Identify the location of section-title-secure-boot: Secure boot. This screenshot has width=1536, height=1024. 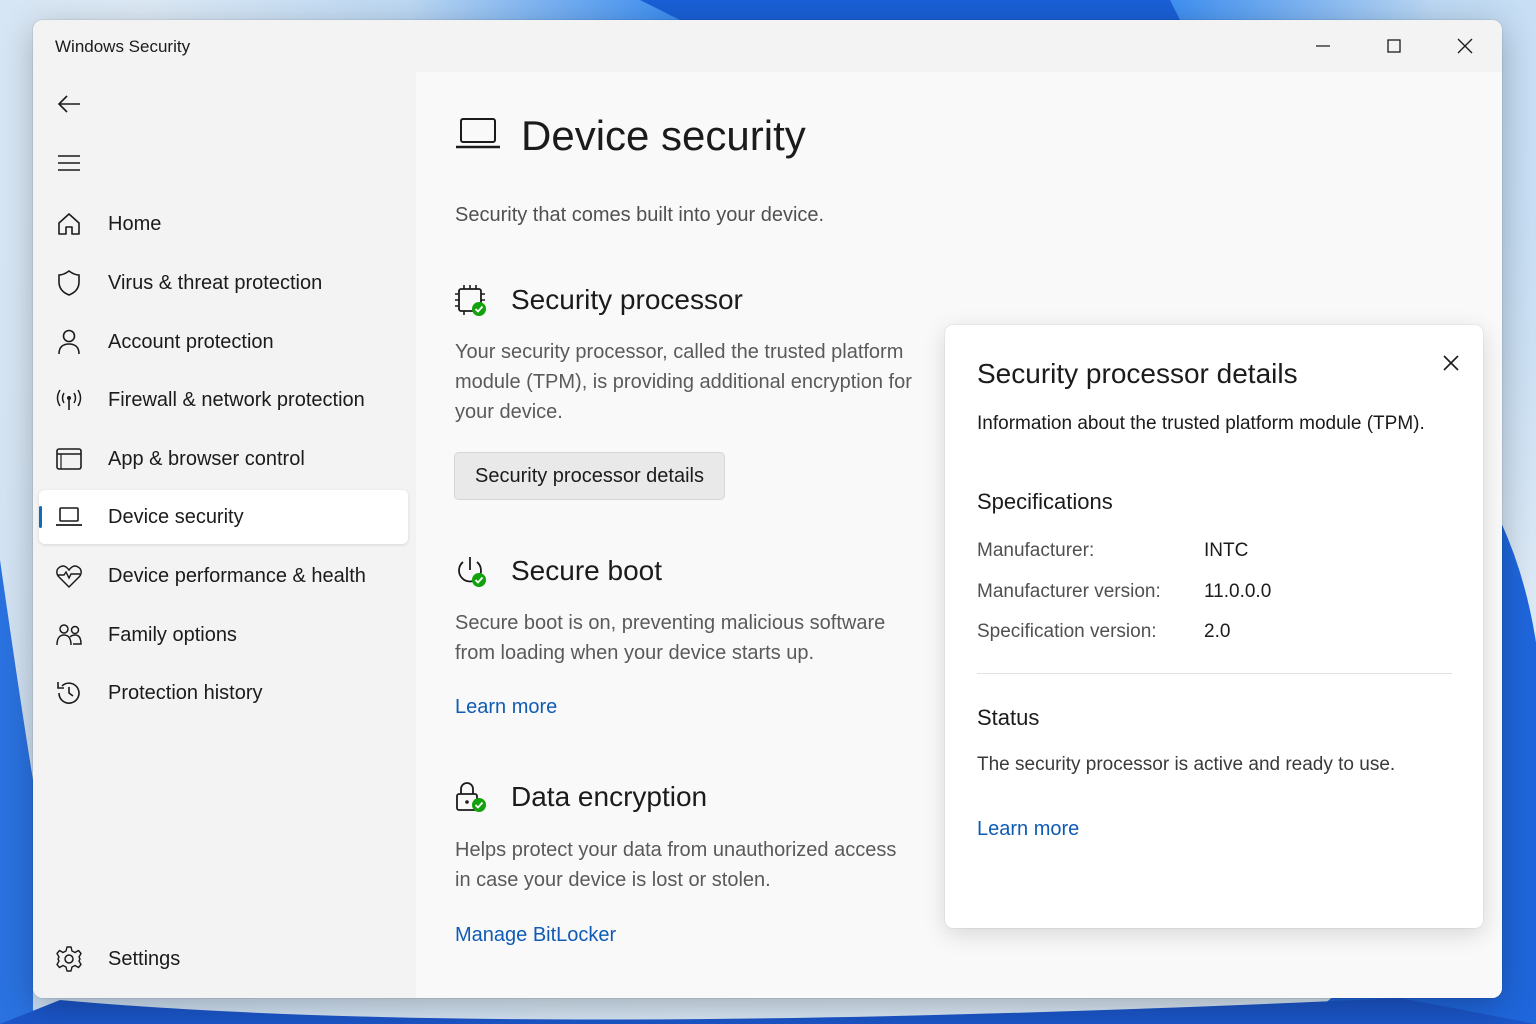
(586, 570).